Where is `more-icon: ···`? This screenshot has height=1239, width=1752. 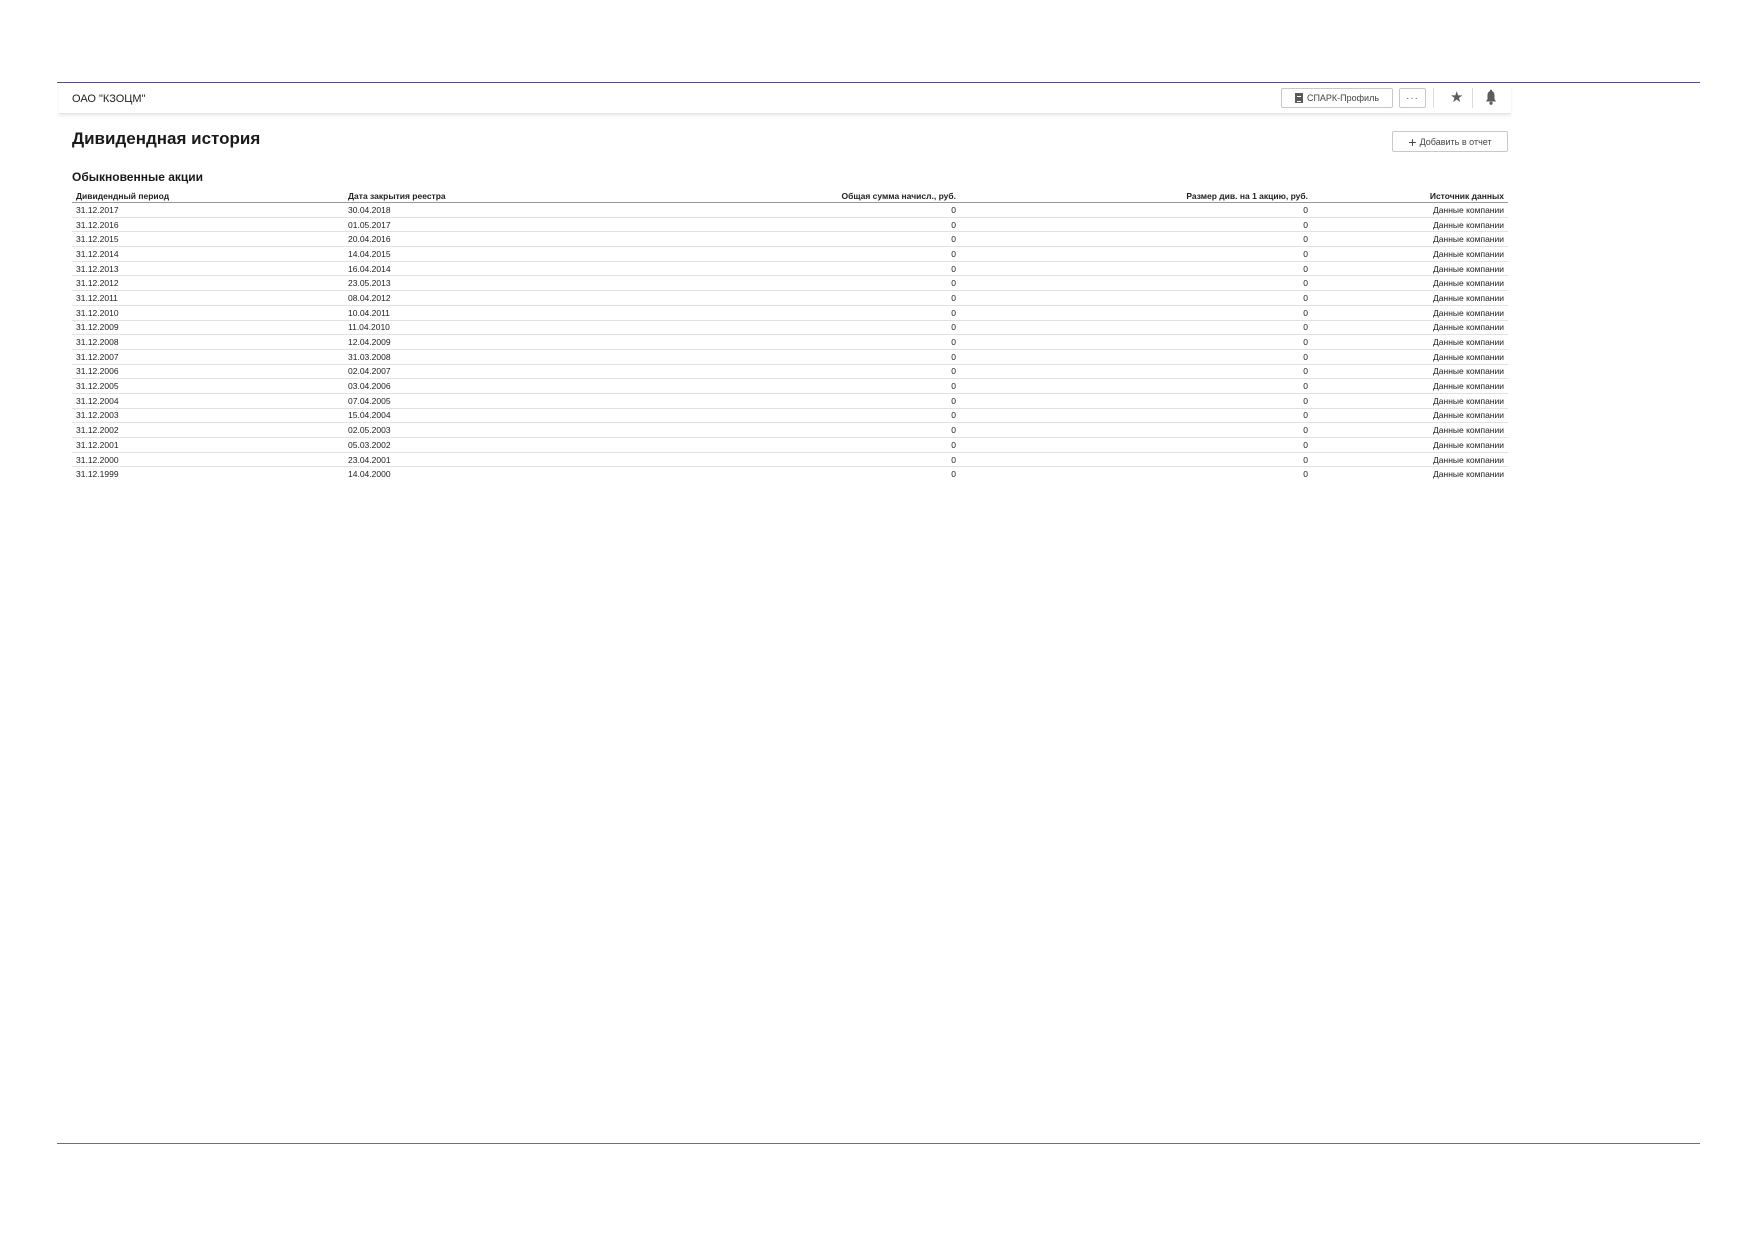
more-icon: ··· is located at coordinates (1412, 98).